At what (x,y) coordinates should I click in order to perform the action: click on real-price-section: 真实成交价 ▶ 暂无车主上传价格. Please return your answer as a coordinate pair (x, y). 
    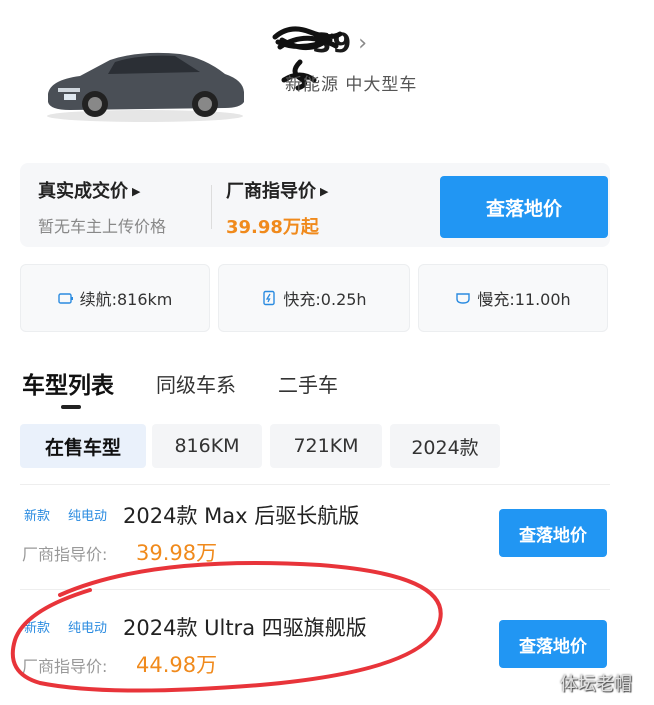
    Looking at the image, I should click on (102, 207).